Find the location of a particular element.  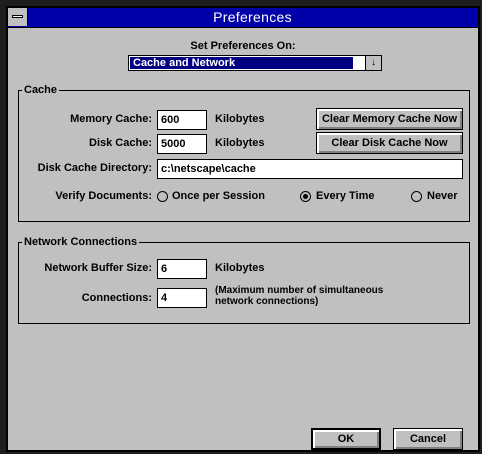

verify-once-per-session-label: Once per Session is located at coordinates (218, 196).